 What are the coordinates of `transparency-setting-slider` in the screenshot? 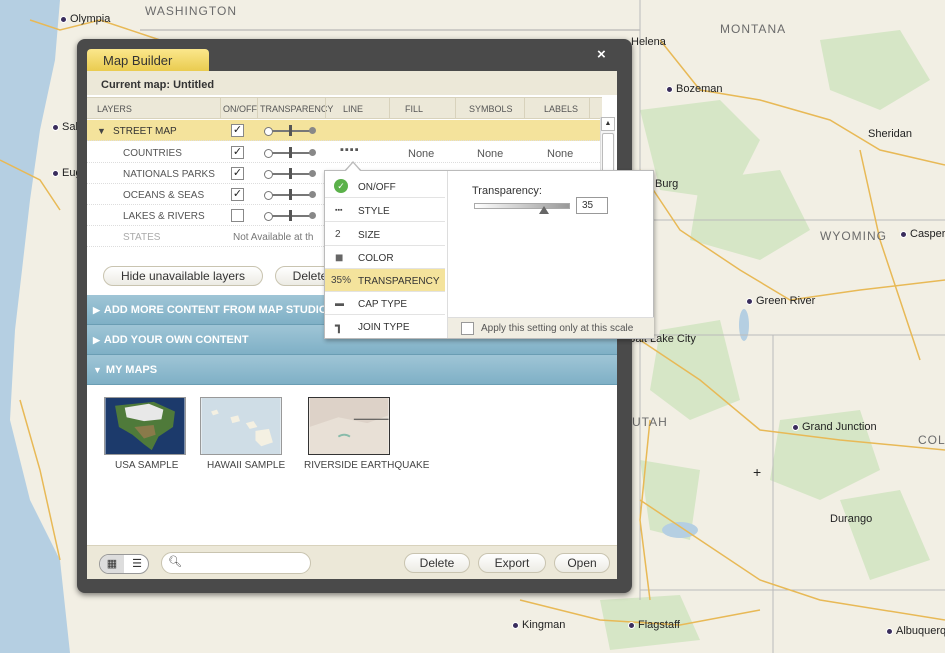 It's located at (522, 206).